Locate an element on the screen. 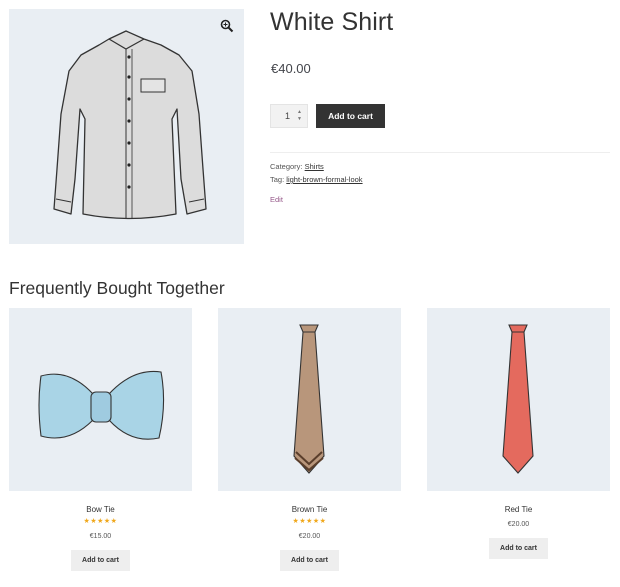 The image size is (620, 587). product-image-bow-tie is located at coordinates (100, 399).